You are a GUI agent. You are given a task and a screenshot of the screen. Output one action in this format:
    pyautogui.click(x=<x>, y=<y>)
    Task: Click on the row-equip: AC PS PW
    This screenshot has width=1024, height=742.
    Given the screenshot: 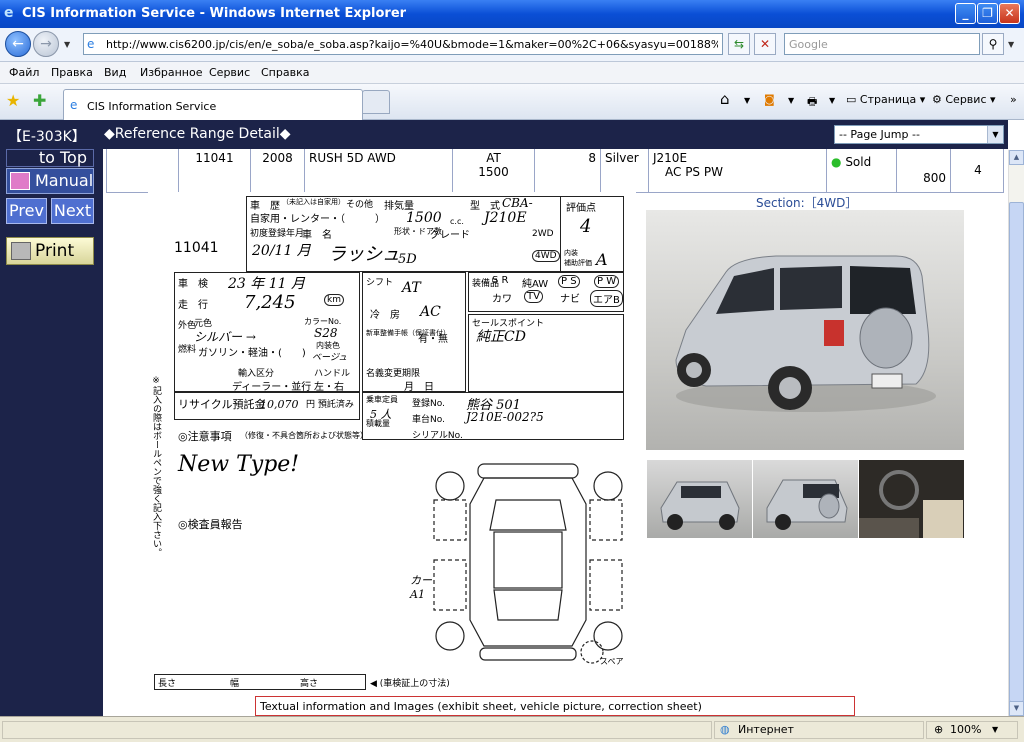 What is the action you would take?
    pyautogui.click(x=694, y=172)
    